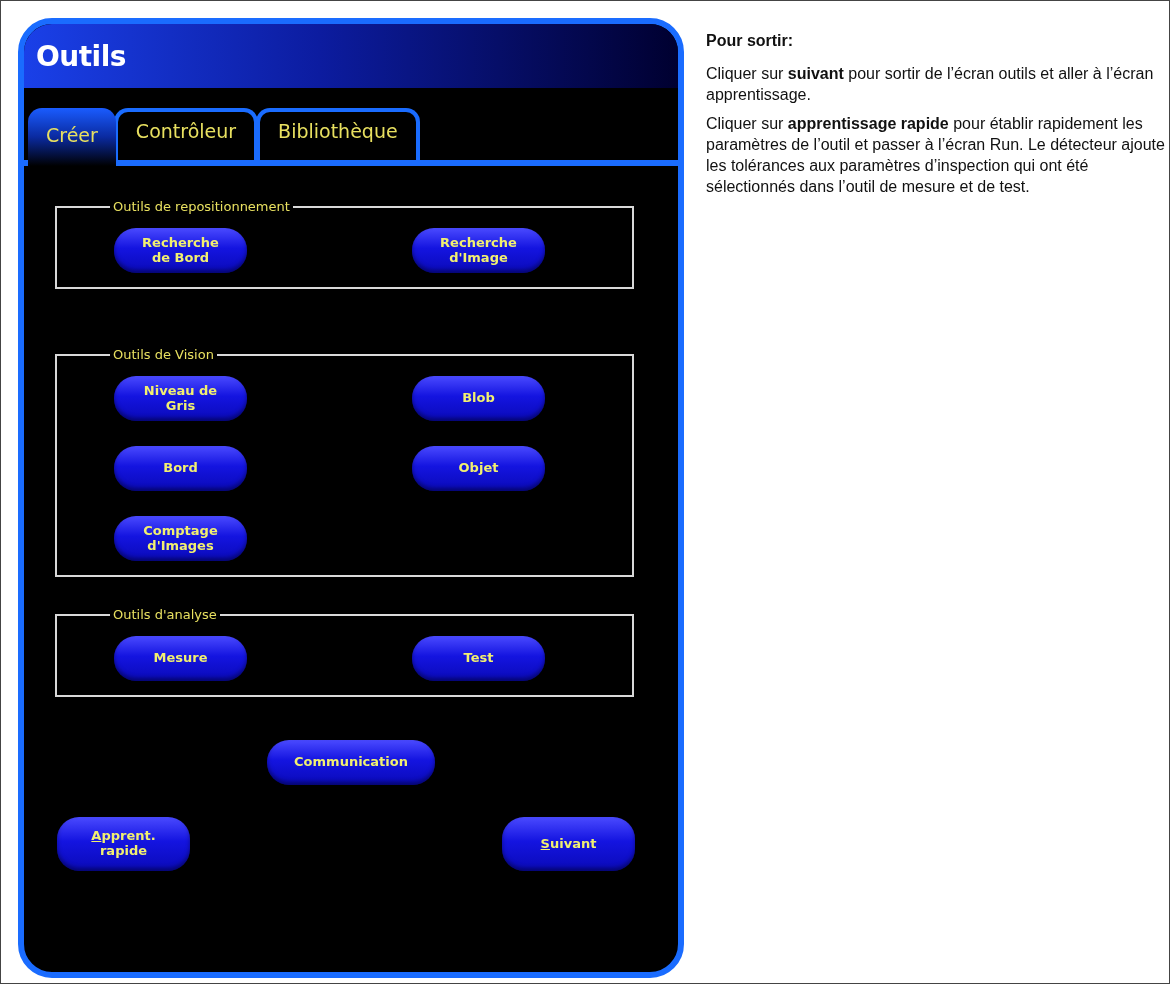  Describe the element at coordinates (338, 134) in the screenshot. I see `tab: Bibliothèque` at that location.